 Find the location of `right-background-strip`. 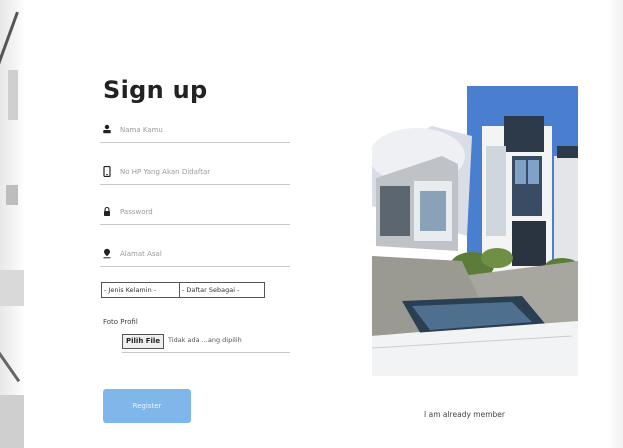

right-background-strip is located at coordinates (615, 224).